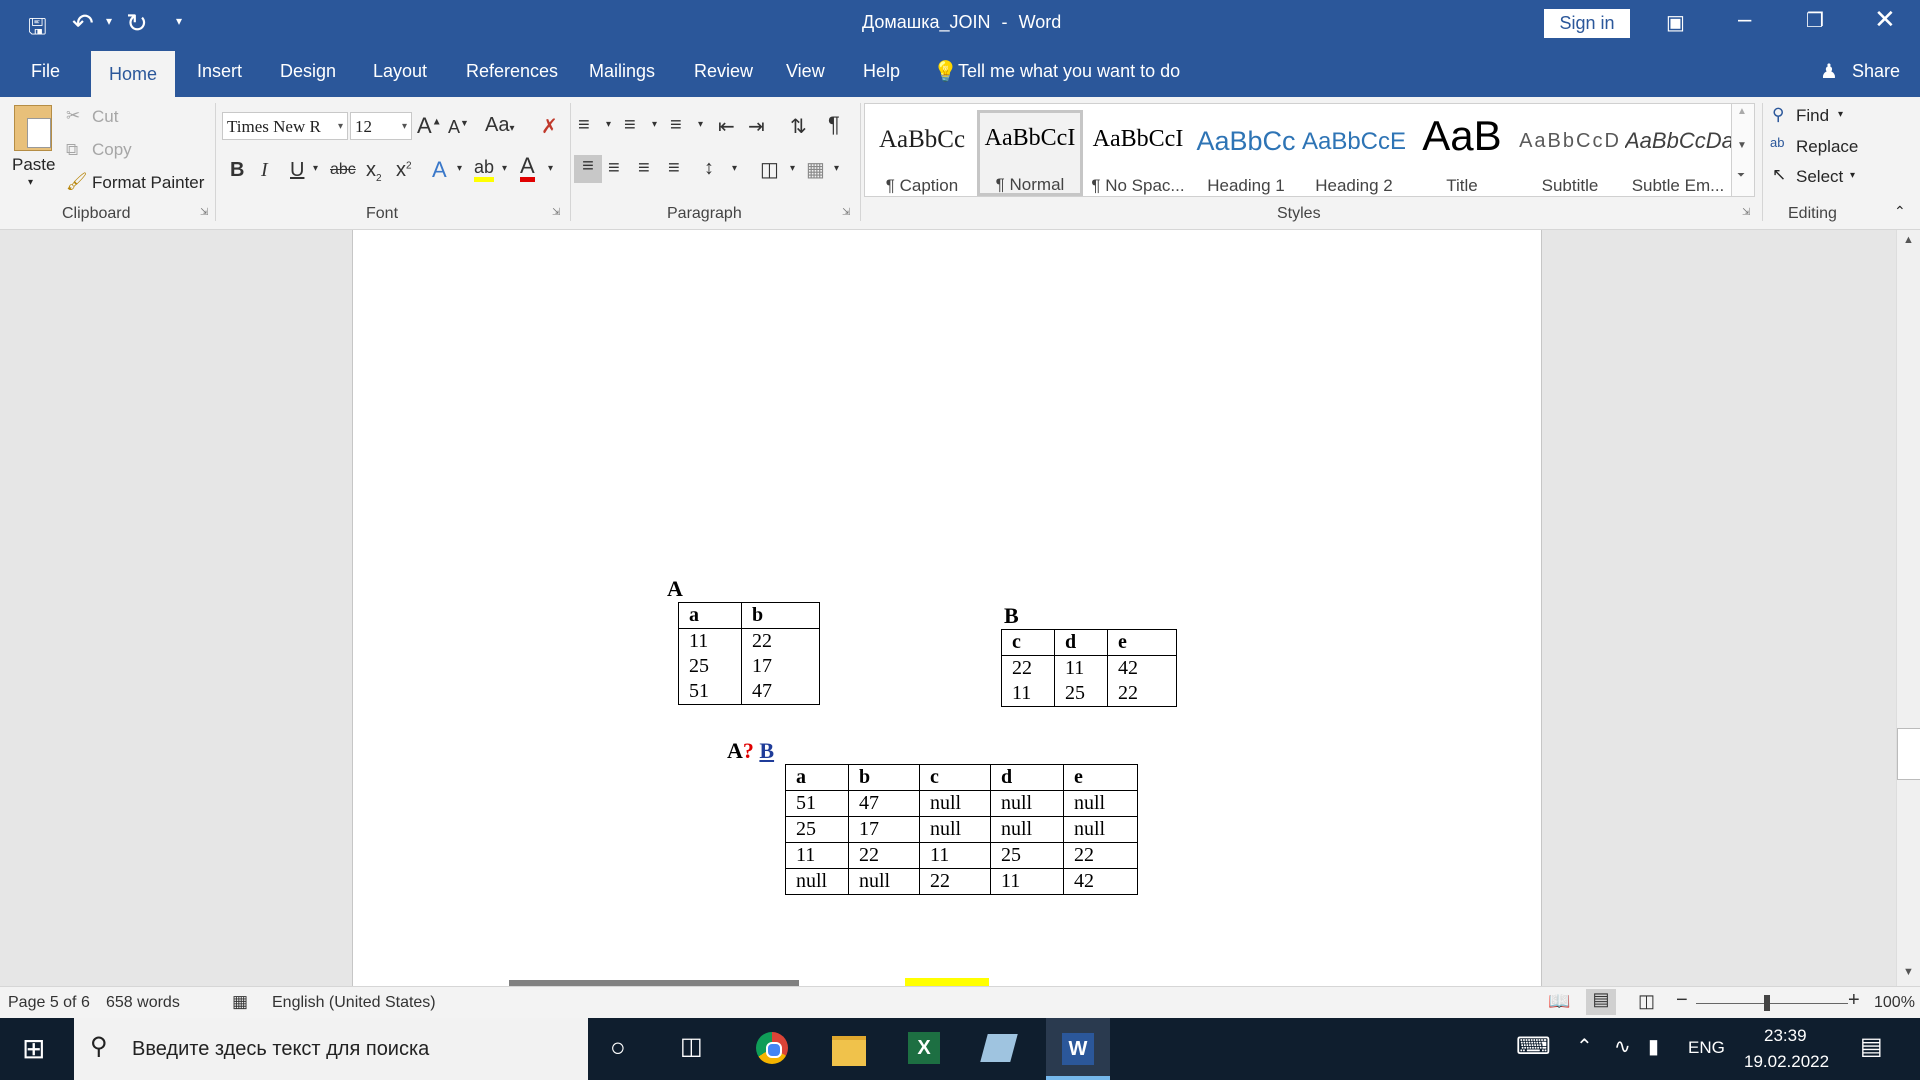 The image size is (1920, 1080). Describe the element at coordinates (37, 29) in the screenshot. I see `save-icon: 🖫` at that location.